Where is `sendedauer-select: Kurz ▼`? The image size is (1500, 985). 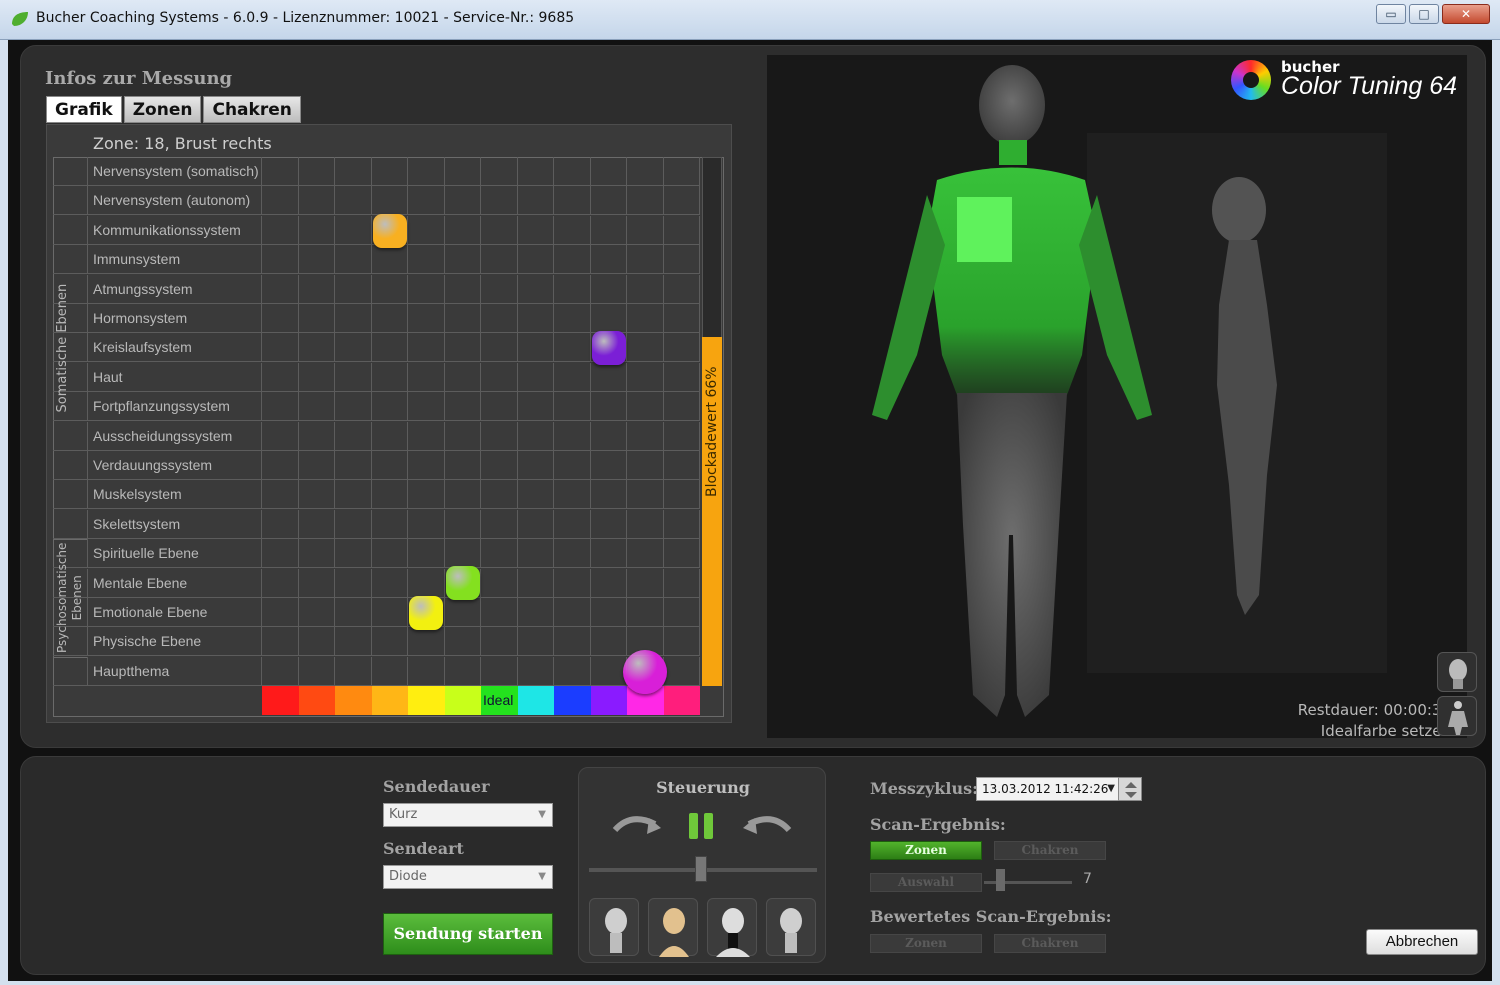
sendedauer-select: Kurz ▼ is located at coordinates (468, 815).